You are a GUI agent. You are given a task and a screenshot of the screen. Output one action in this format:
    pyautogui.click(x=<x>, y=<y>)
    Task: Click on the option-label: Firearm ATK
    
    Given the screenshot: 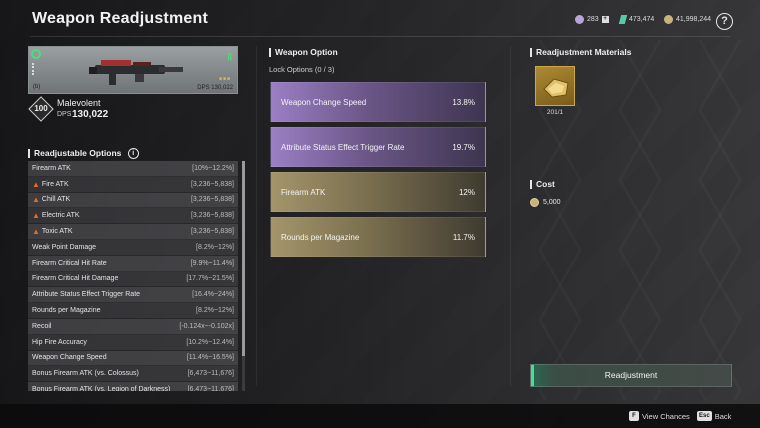 What is the action you would take?
    pyautogui.click(x=51, y=168)
    